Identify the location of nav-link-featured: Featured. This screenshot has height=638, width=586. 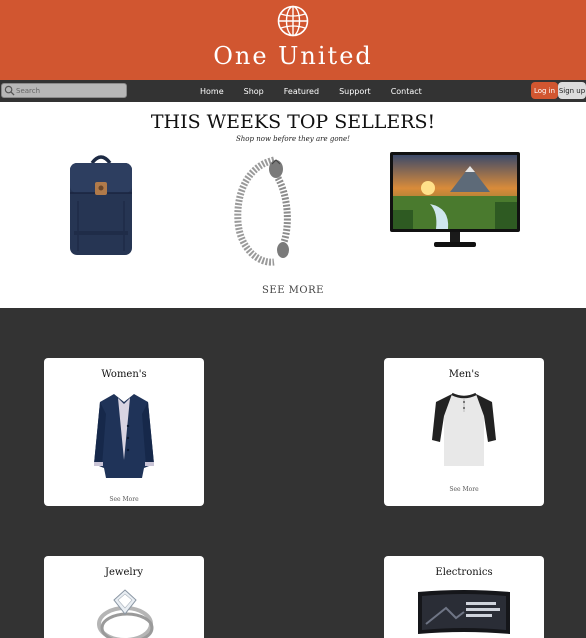
(301, 91).